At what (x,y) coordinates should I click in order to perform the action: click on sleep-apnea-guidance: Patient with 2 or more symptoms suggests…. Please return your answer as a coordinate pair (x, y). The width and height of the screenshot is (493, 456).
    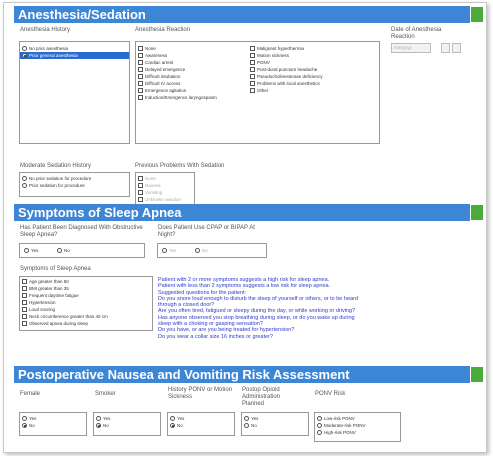
    Looking at the image, I should click on (308, 308).